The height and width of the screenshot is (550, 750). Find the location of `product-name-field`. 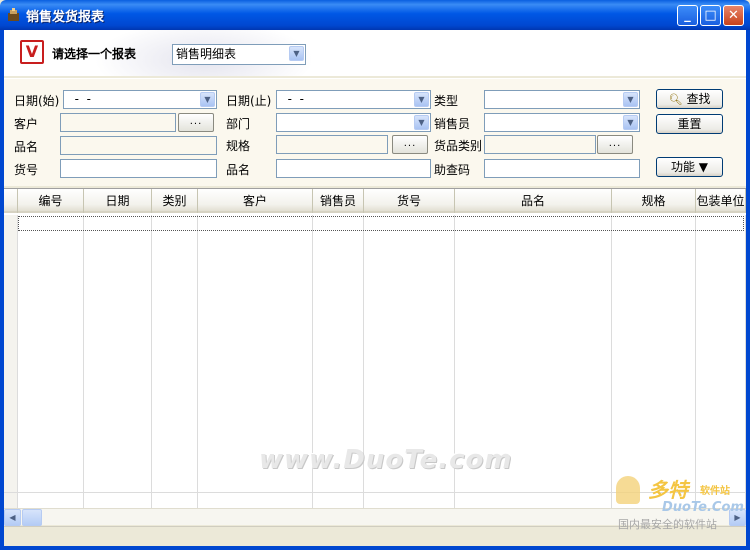

product-name-field is located at coordinates (138, 145).